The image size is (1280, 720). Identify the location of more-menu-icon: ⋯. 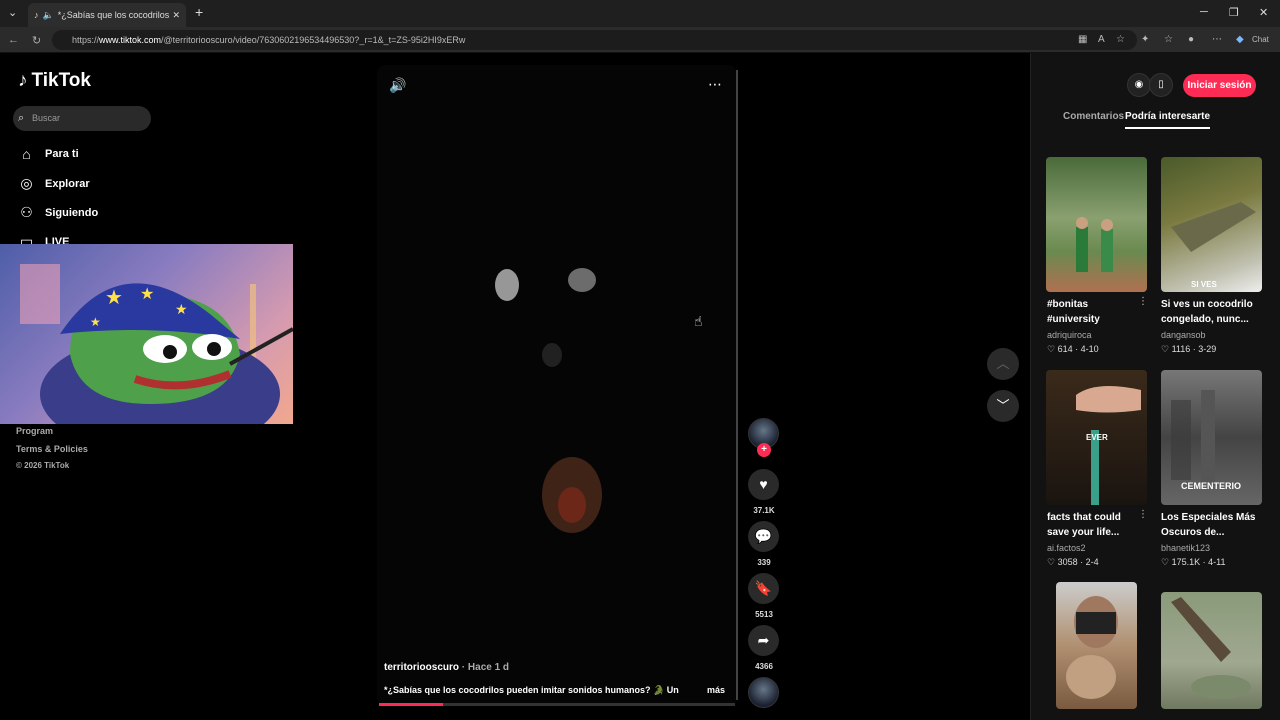
(1217, 39).